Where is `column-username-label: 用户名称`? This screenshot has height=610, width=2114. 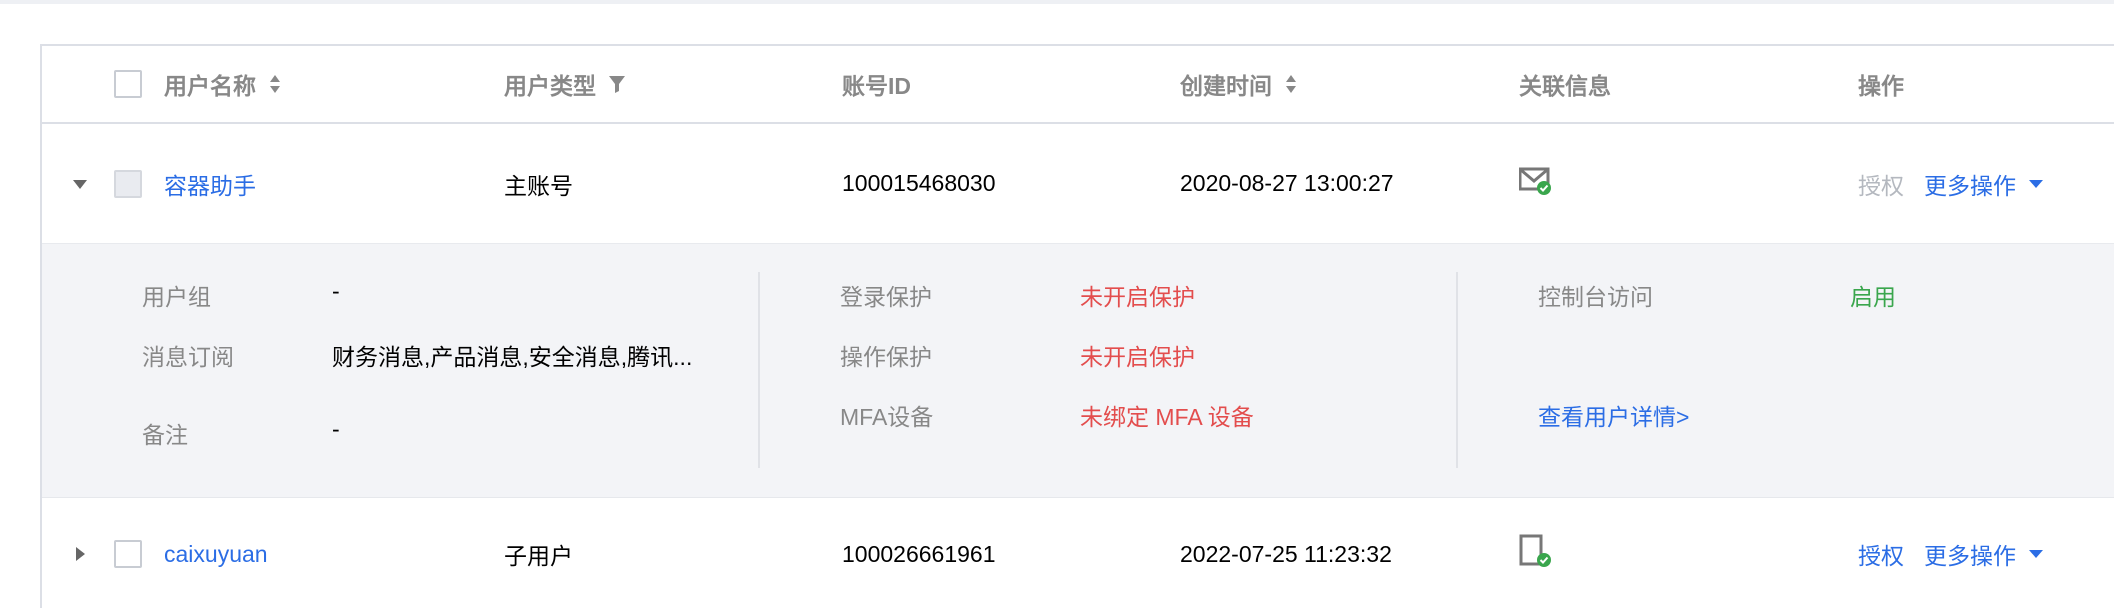
column-username-label: 用户名称 is located at coordinates (210, 86).